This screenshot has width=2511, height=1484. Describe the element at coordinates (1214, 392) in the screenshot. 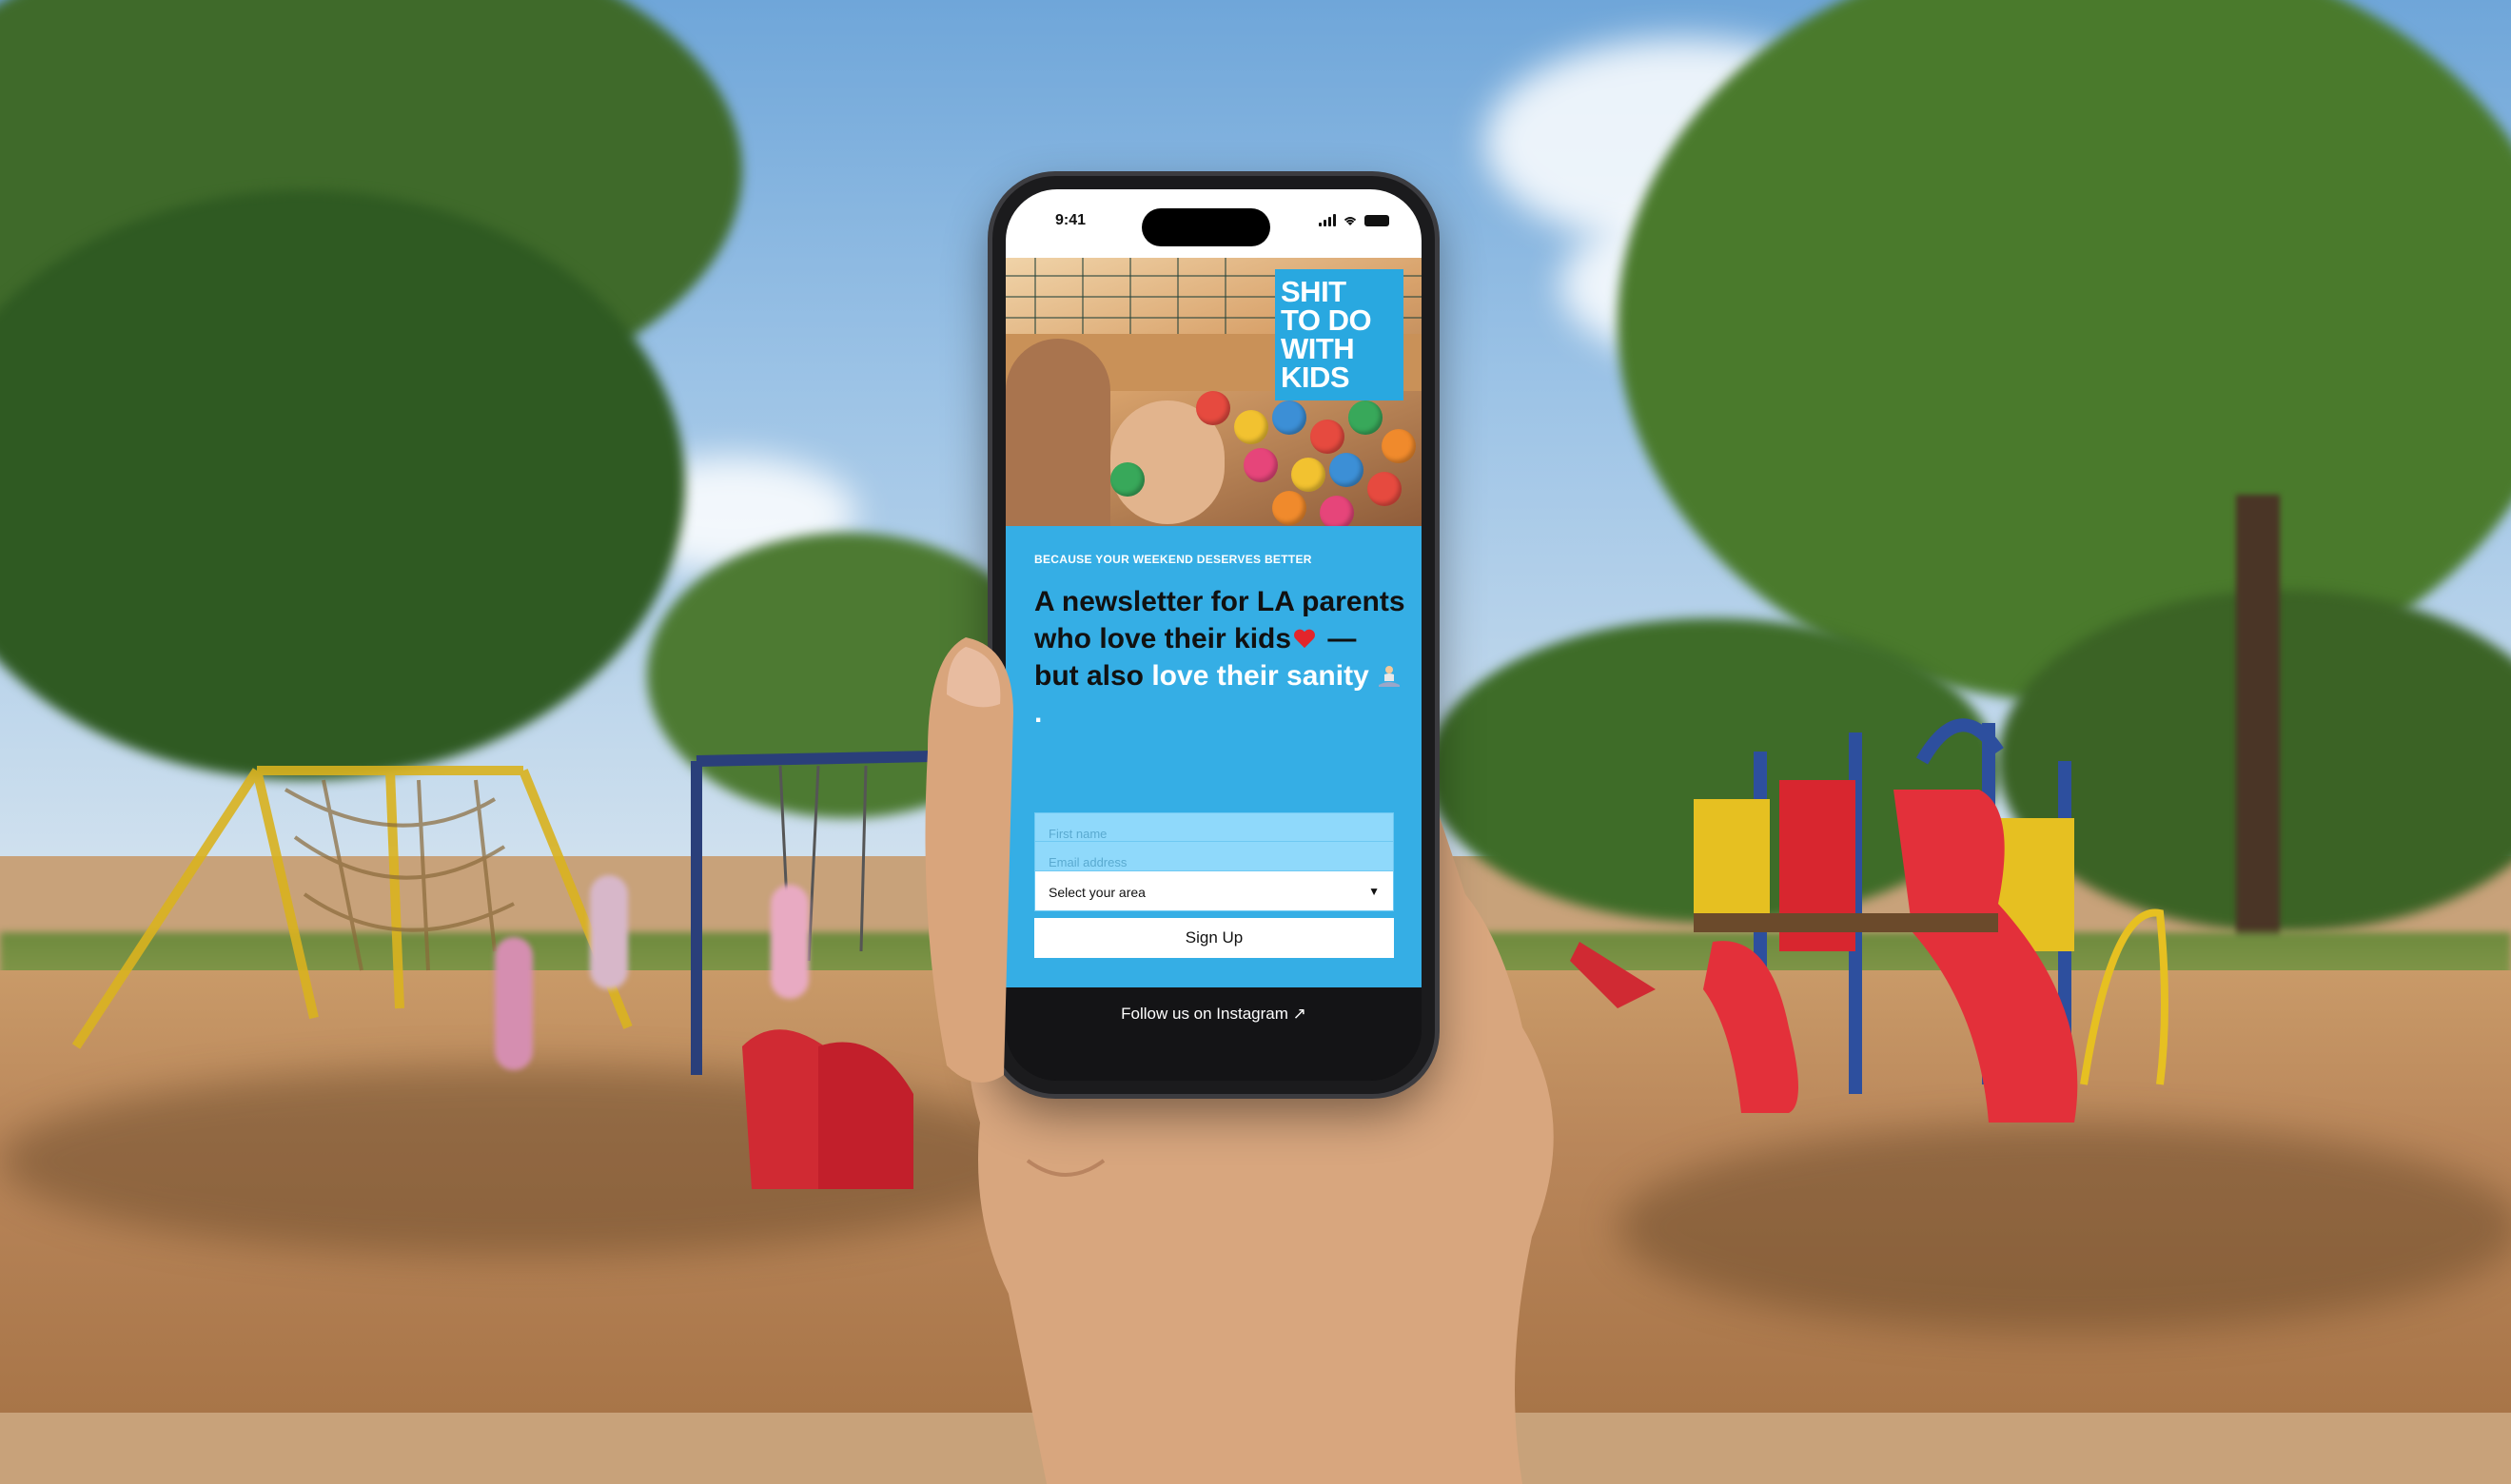

I see `hero-image-kids-ball-pit: SHIT TO DO WITH KIDS` at that location.